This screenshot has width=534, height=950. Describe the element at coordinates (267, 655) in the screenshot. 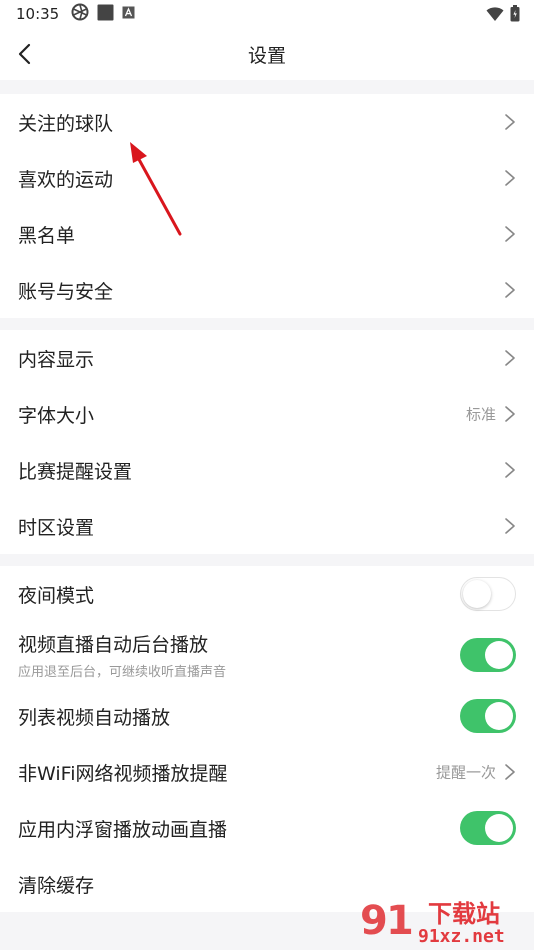

I see `row-background-play: 视频直播自动后台播放 应用退至后台，可继续收听直播声音` at that location.